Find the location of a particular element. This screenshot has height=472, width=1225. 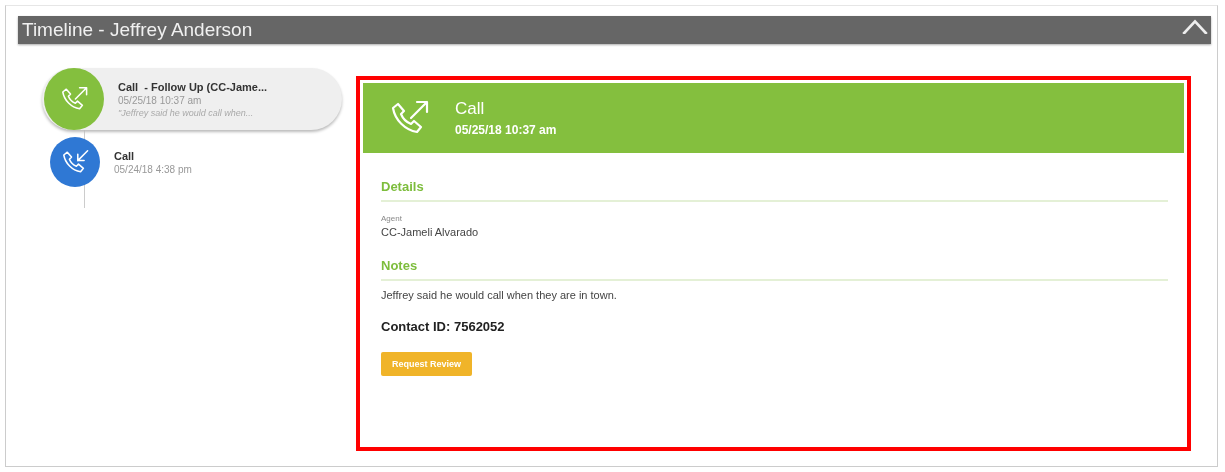

item-title: Call is located at coordinates (125, 155).